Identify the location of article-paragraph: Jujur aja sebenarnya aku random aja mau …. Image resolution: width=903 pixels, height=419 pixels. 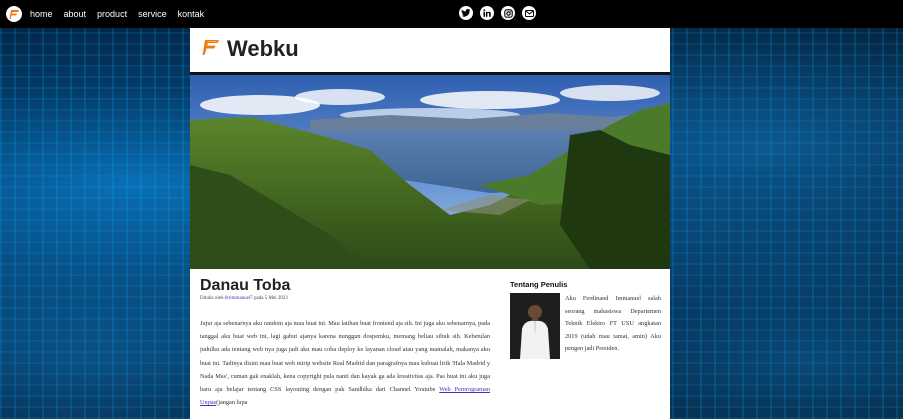
(345, 357).